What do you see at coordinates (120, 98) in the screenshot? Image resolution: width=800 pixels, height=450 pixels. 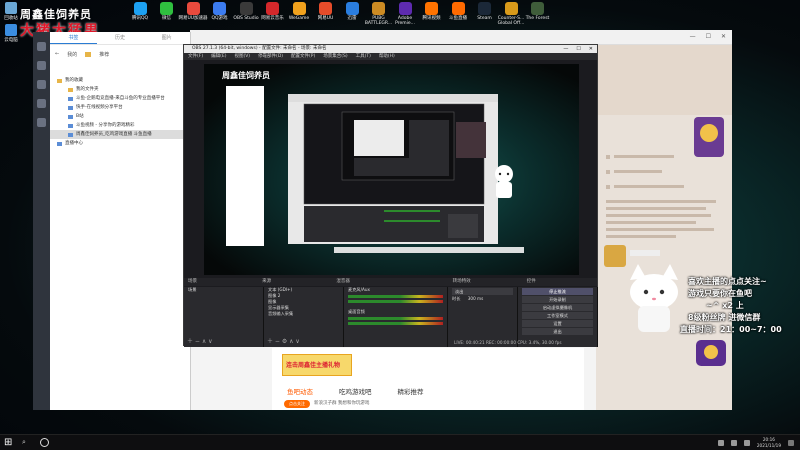 I see `tree-item: 斗鱼-企鹅电竞直播-来自斗鱼的专业直播平台` at bounding box center [120, 98].